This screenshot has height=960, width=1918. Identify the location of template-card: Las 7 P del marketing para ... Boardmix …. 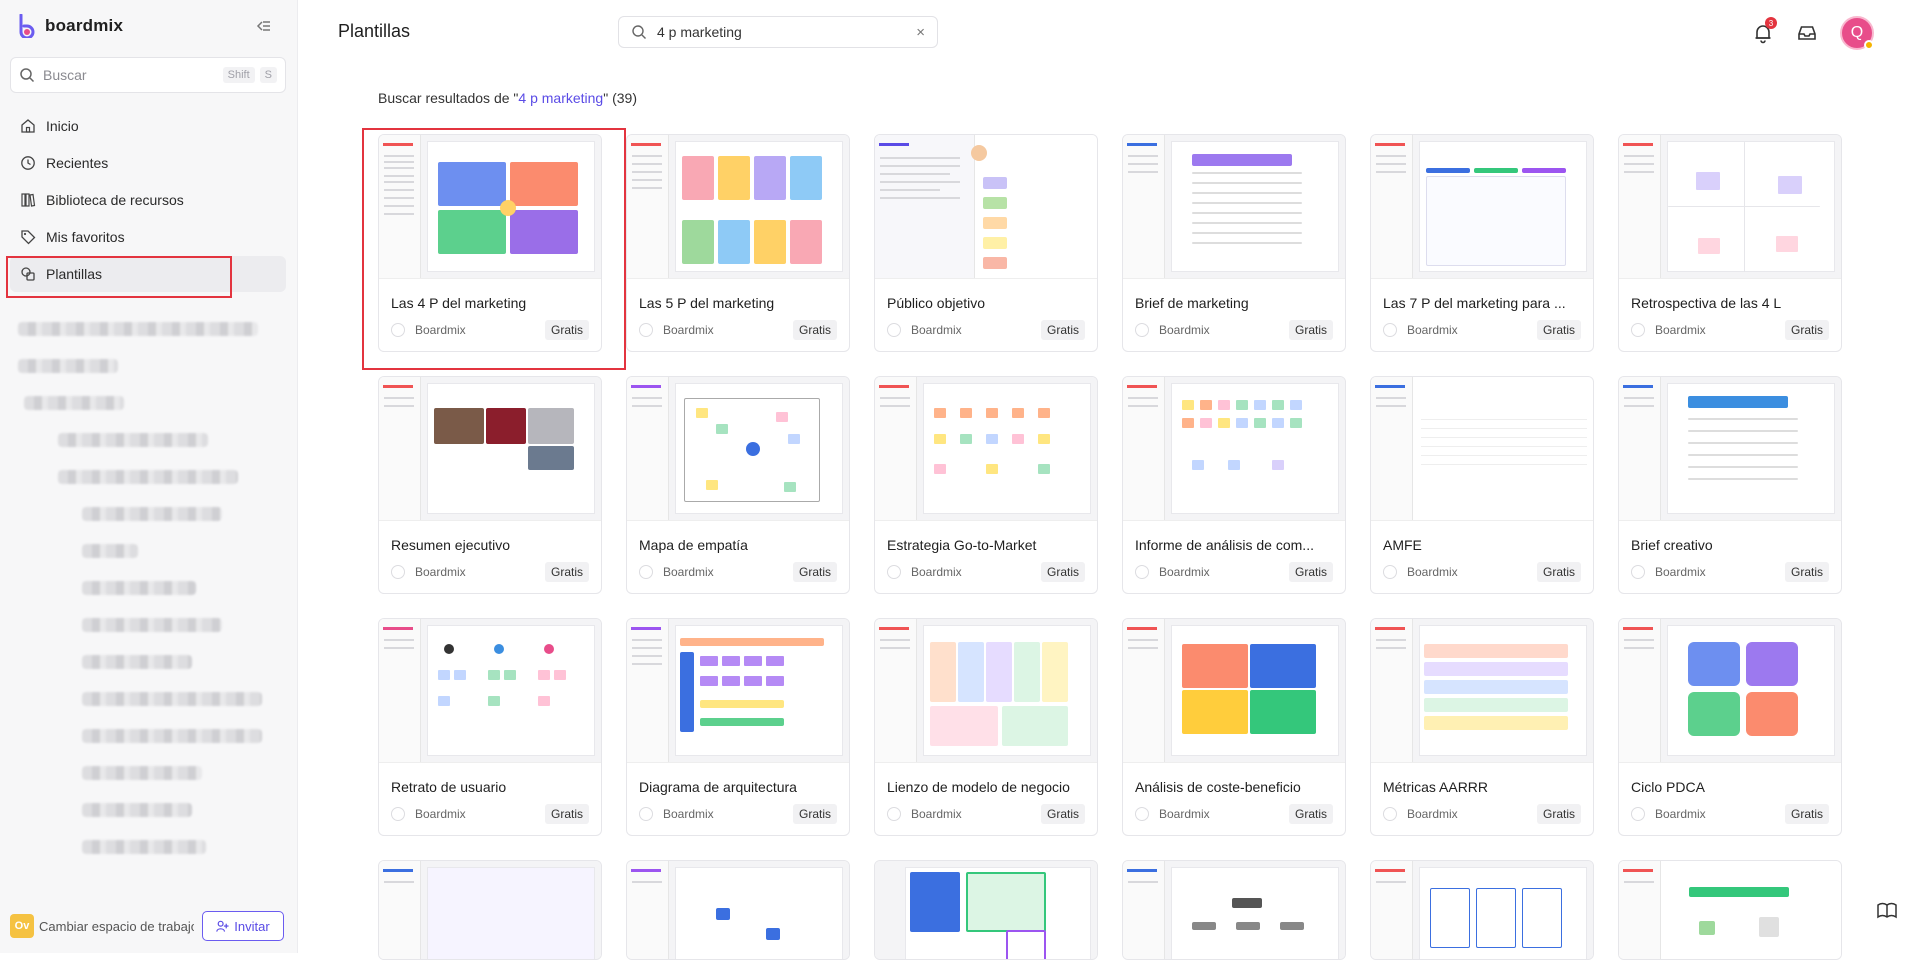
(1482, 243).